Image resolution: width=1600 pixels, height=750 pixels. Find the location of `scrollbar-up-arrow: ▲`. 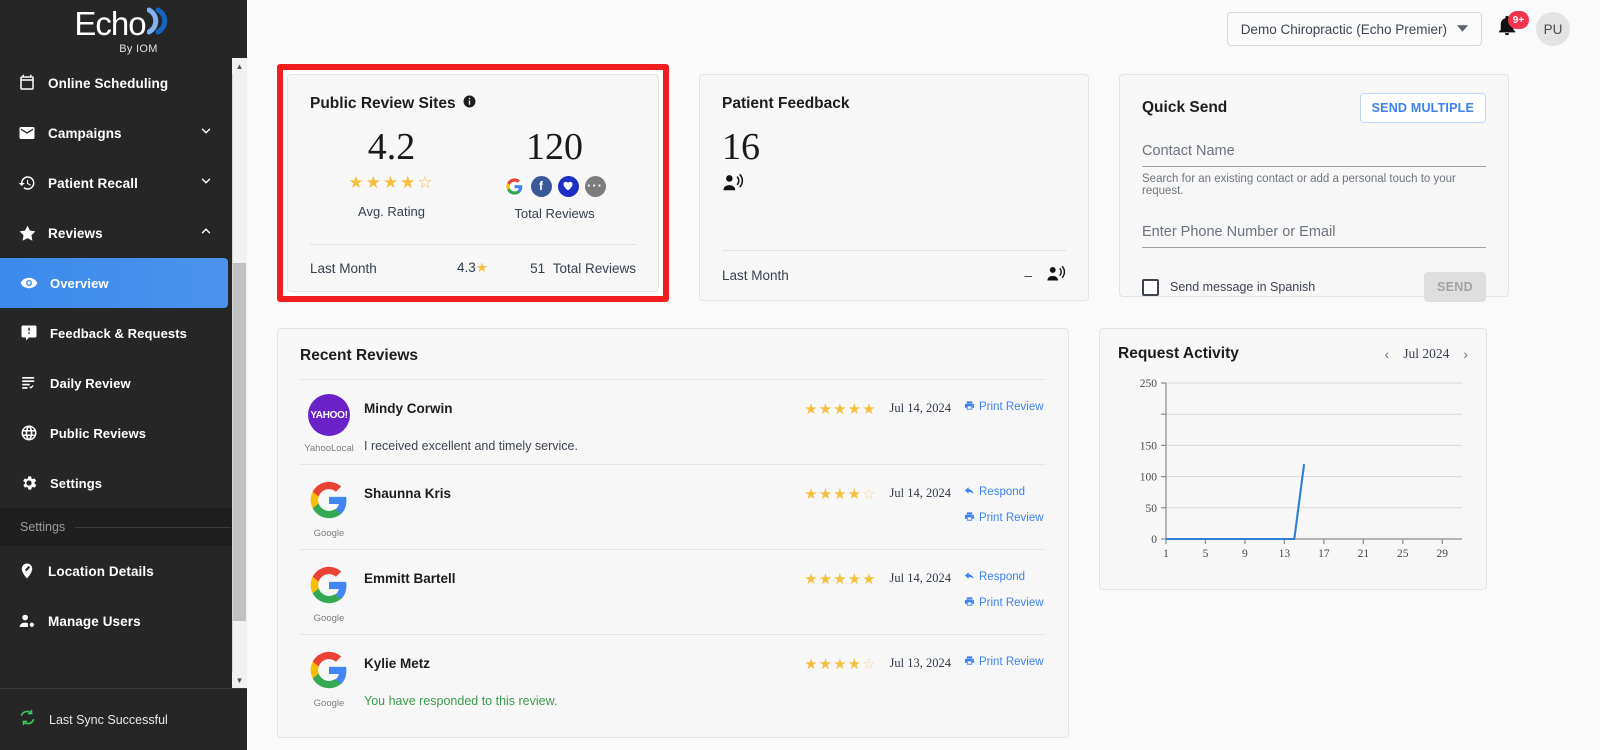

scrollbar-up-arrow: ▲ is located at coordinates (239, 66).